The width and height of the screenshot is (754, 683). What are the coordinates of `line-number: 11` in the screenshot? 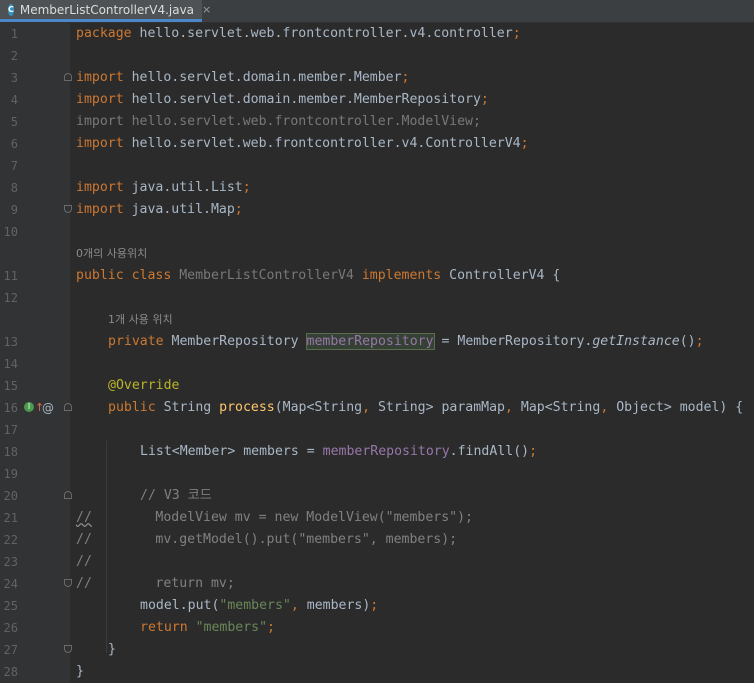 It's located at (10, 276).